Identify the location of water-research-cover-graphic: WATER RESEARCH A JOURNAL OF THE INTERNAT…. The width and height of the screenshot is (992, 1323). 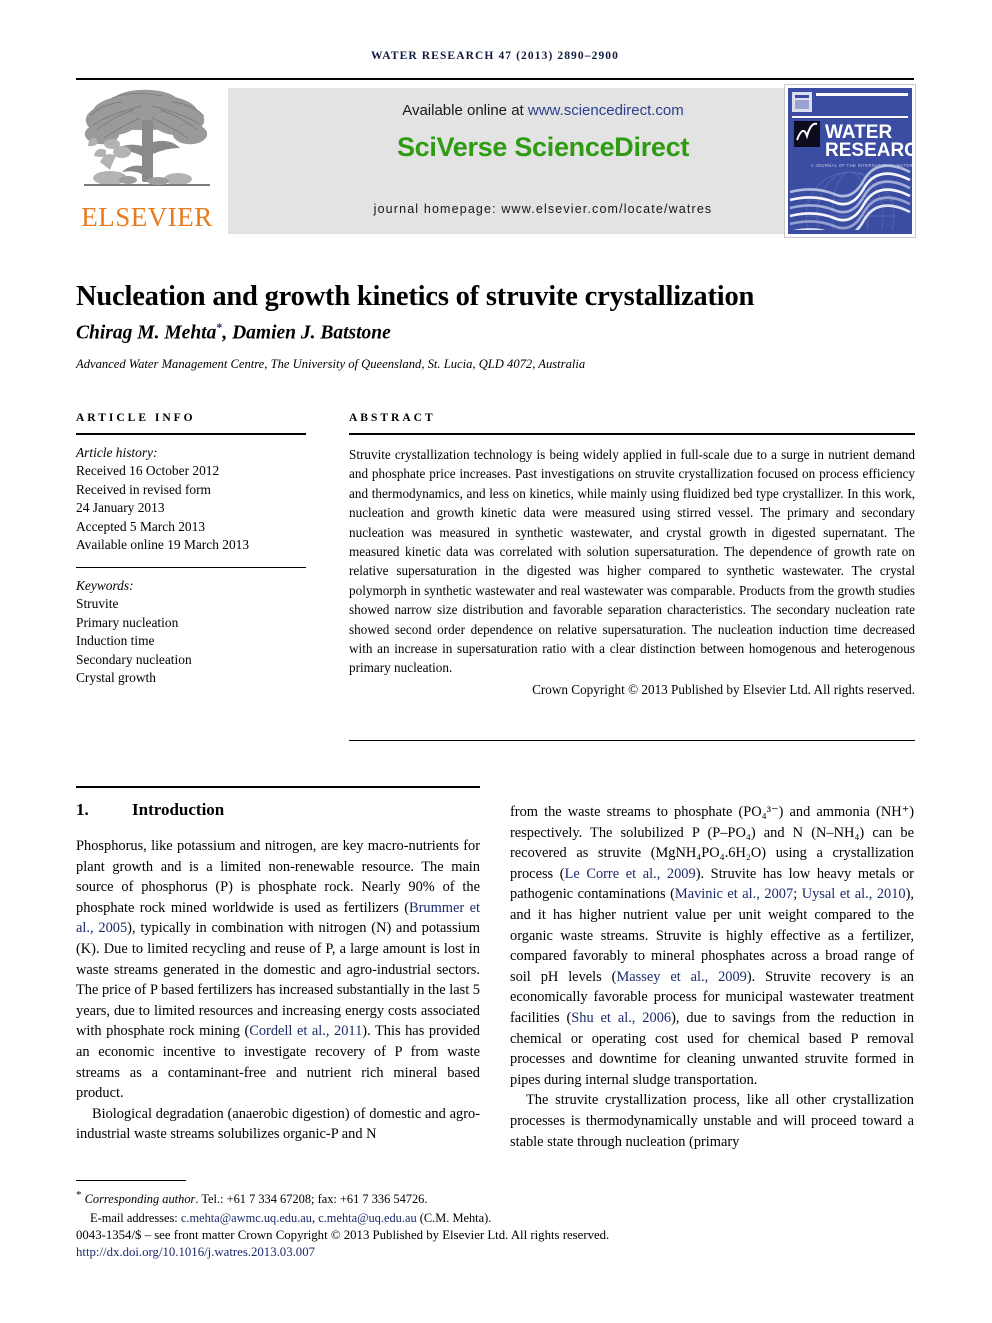
(850, 161).